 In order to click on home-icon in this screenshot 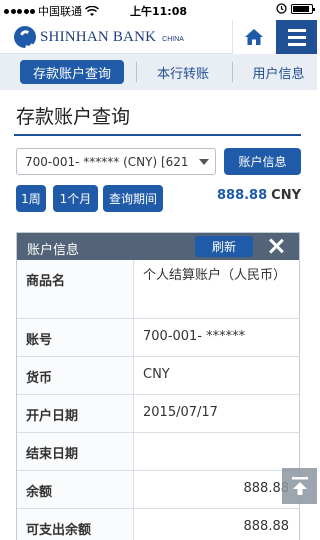, I will do `click(253, 37)`.